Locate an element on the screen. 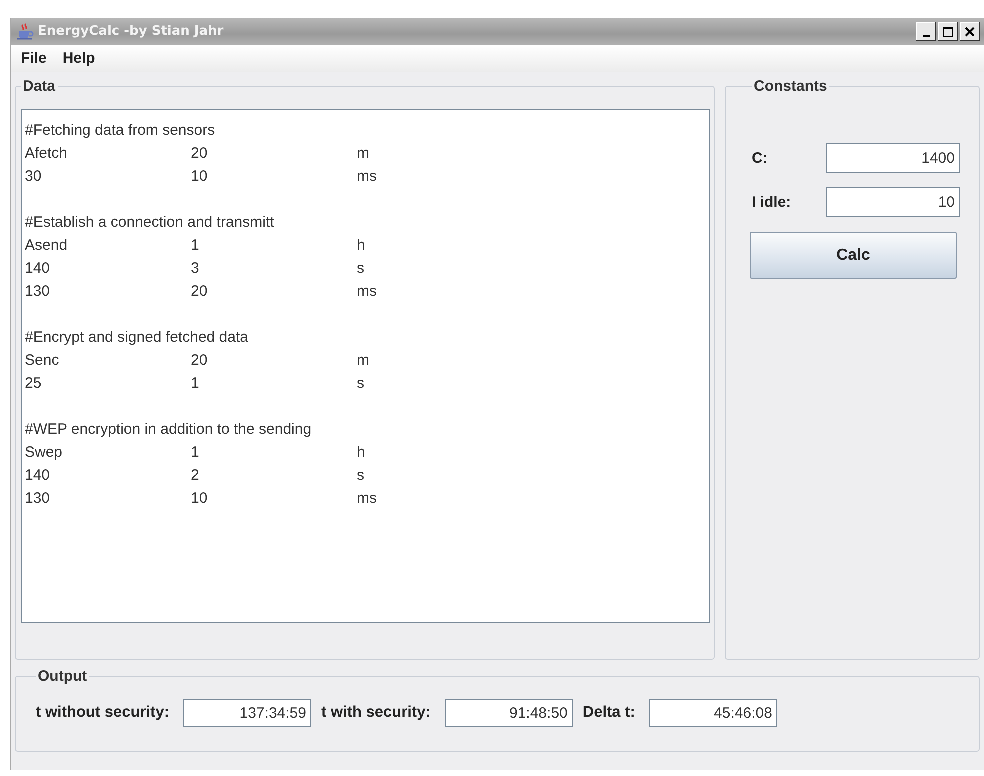  comment-line: #WEP encryption in addition to the sending is located at coordinates (168, 430).